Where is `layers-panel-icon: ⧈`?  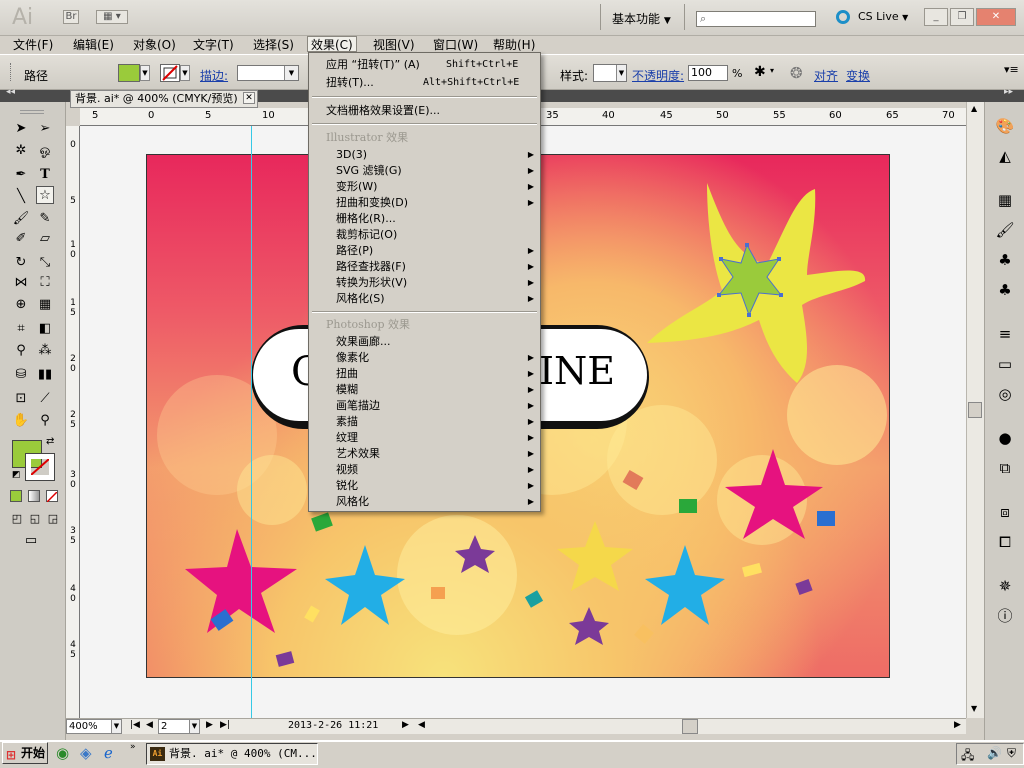
layers-panel-icon: ⧈ is located at coordinates (1005, 512).